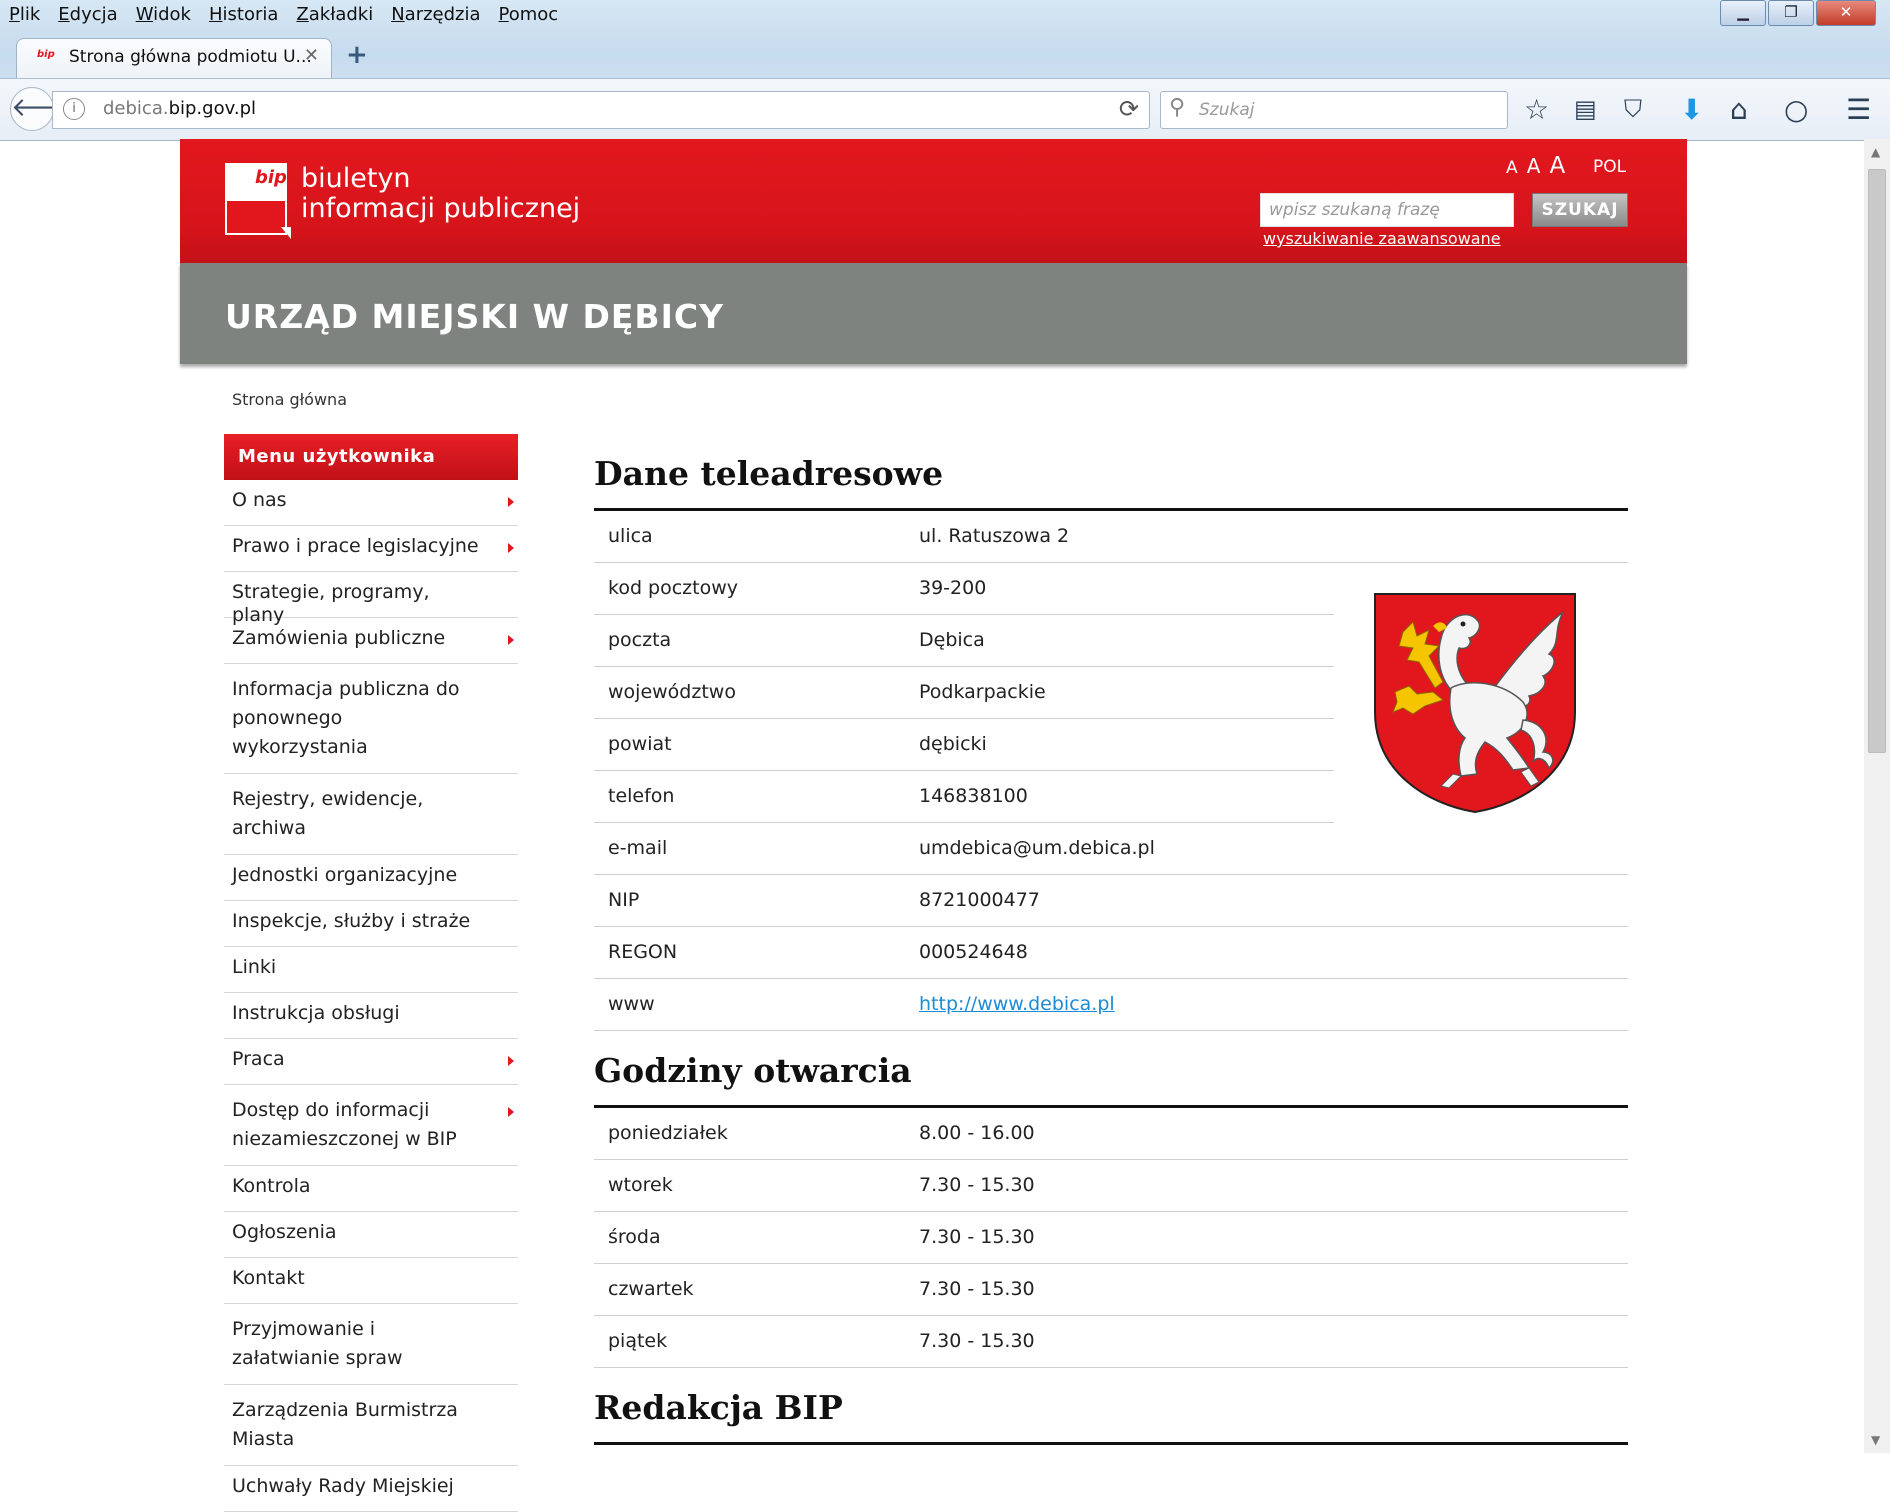 The image size is (1890, 1512). Describe the element at coordinates (1111, 1238) in the screenshot. I see `hours-row: środa 7.30 - 15.30` at that location.